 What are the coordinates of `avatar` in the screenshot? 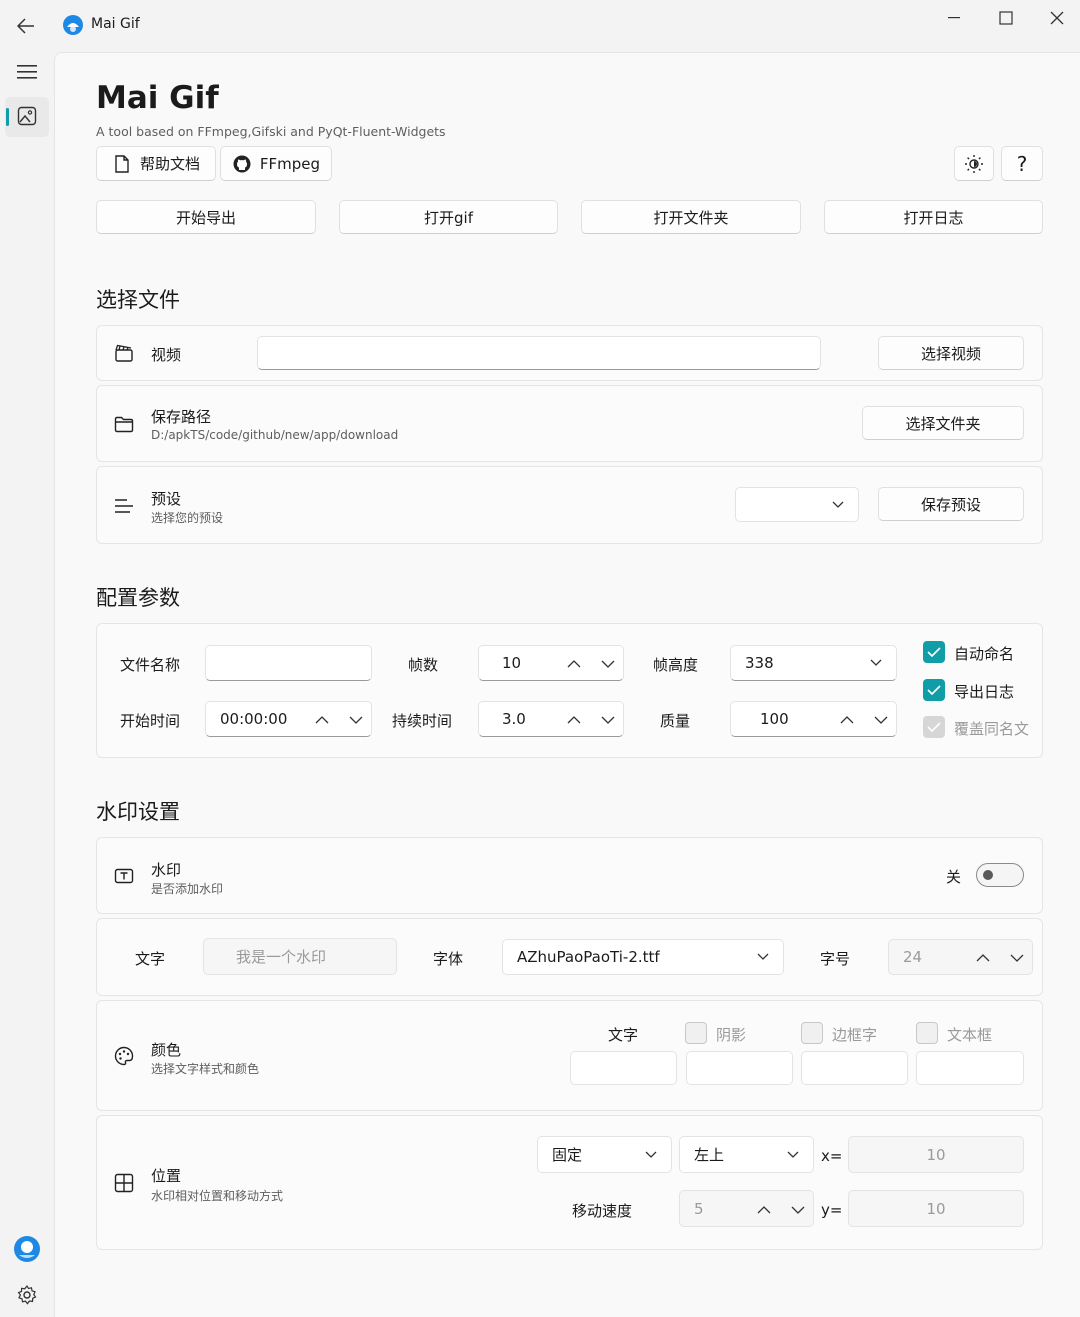 It's located at (27, 1249).